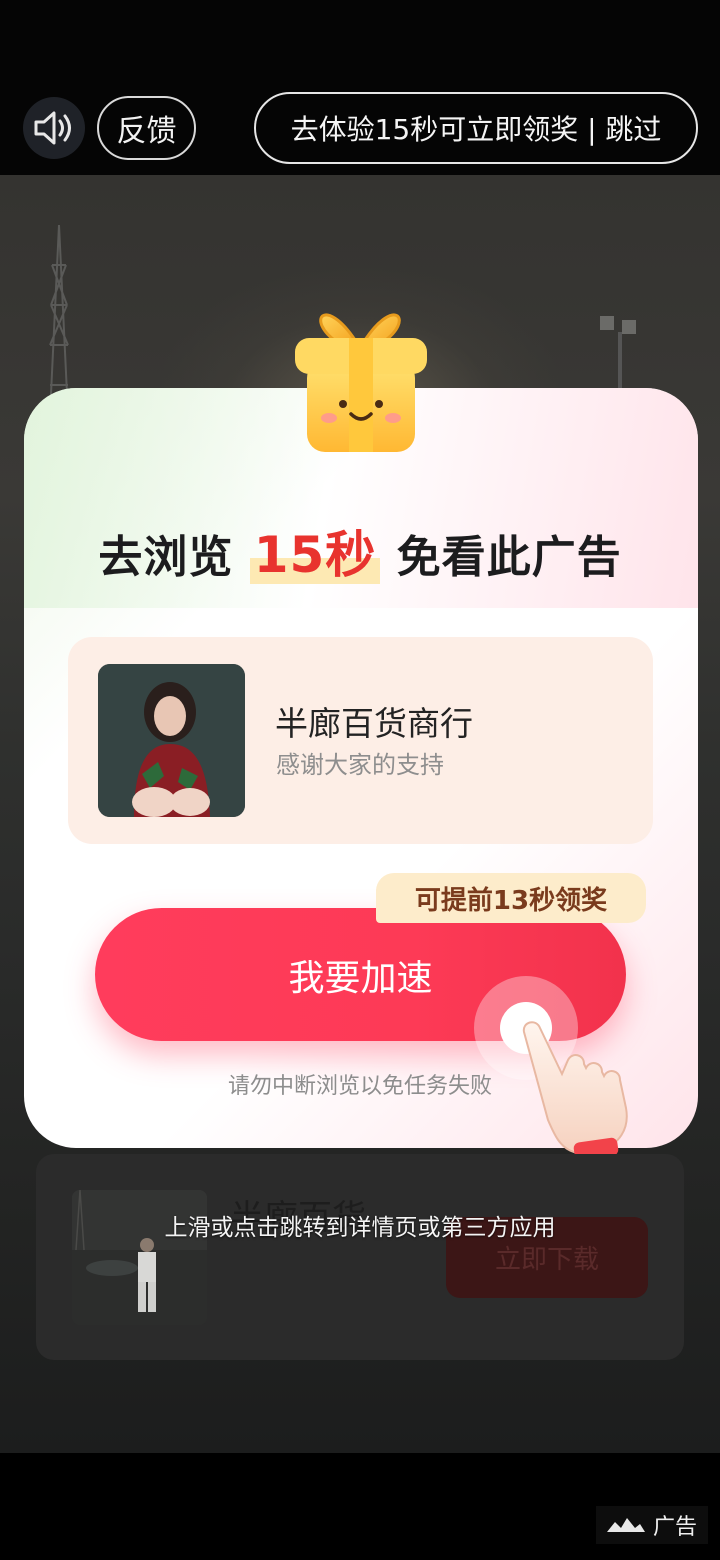 Image resolution: width=720 pixels, height=1560 pixels. Describe the element at coordinates (361, 382) in the screenshot. I see `gift-box-icon` at that location.